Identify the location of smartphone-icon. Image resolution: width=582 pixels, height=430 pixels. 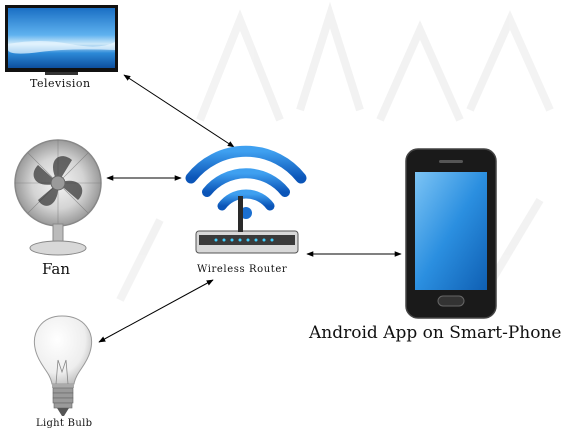
(451, 233).